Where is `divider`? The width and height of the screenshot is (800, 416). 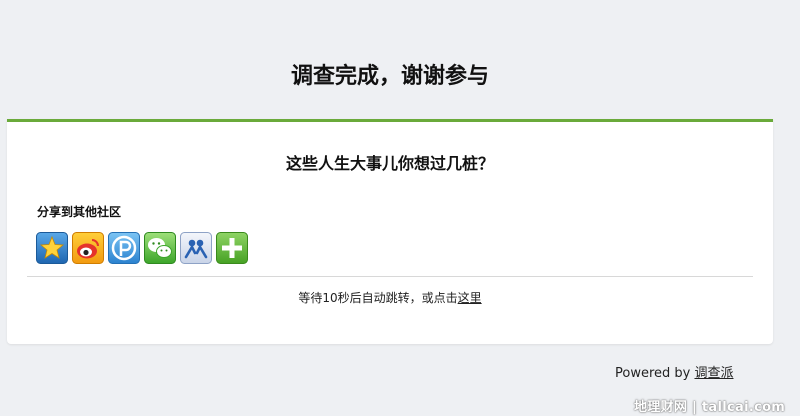 divider is located at coordinates (390, 276).